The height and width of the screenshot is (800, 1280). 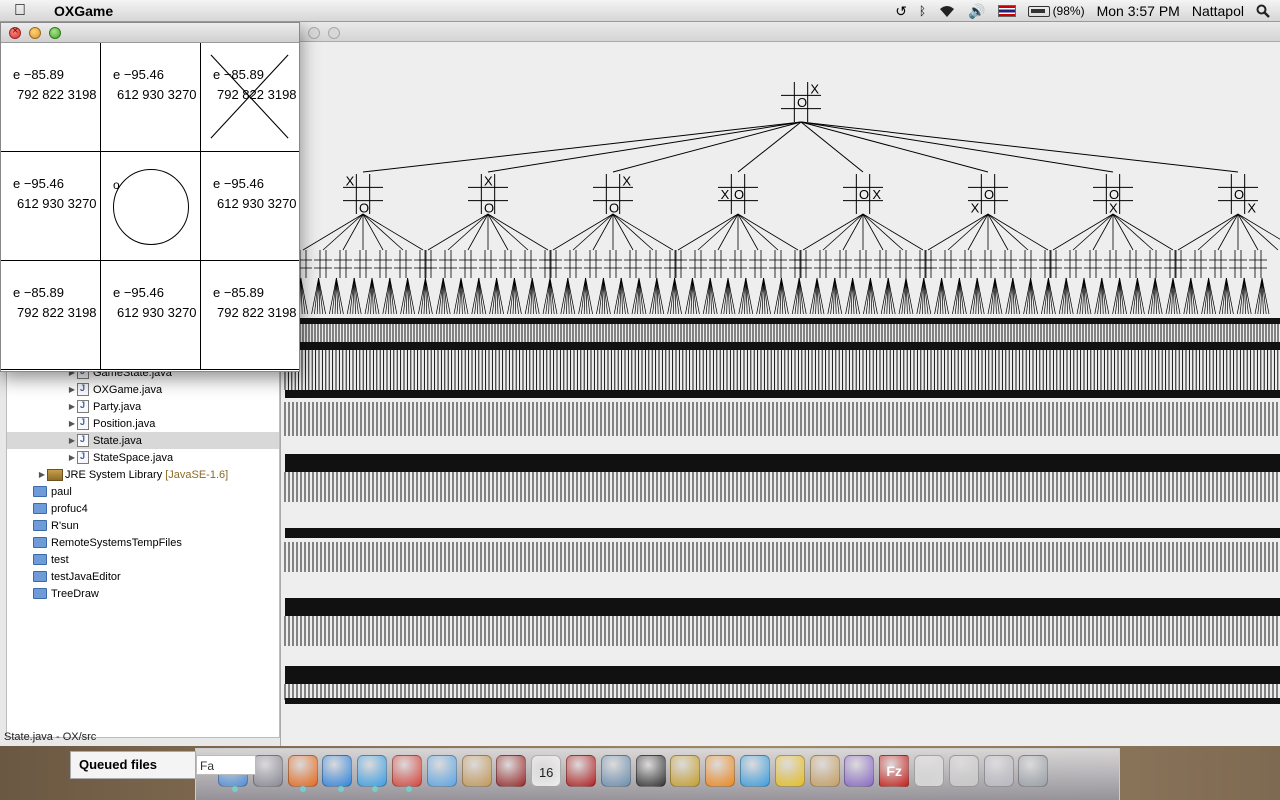 What do you see at coordinates (650, 771) in the screenshot?
I see `imovie-icon` at bounding box center [650, 771].